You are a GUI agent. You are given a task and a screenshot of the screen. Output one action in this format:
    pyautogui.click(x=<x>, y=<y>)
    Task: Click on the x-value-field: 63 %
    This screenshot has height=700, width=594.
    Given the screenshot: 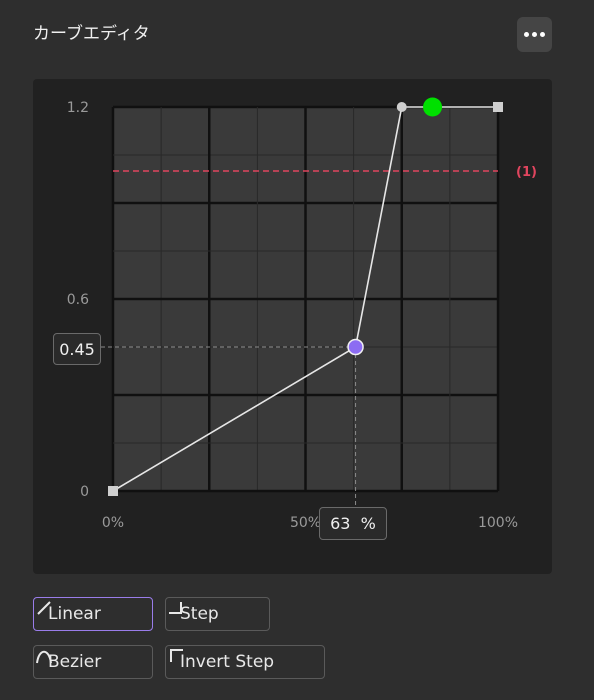 What is the action you would take?
    pyautogui.click(x=353, y=523)
    